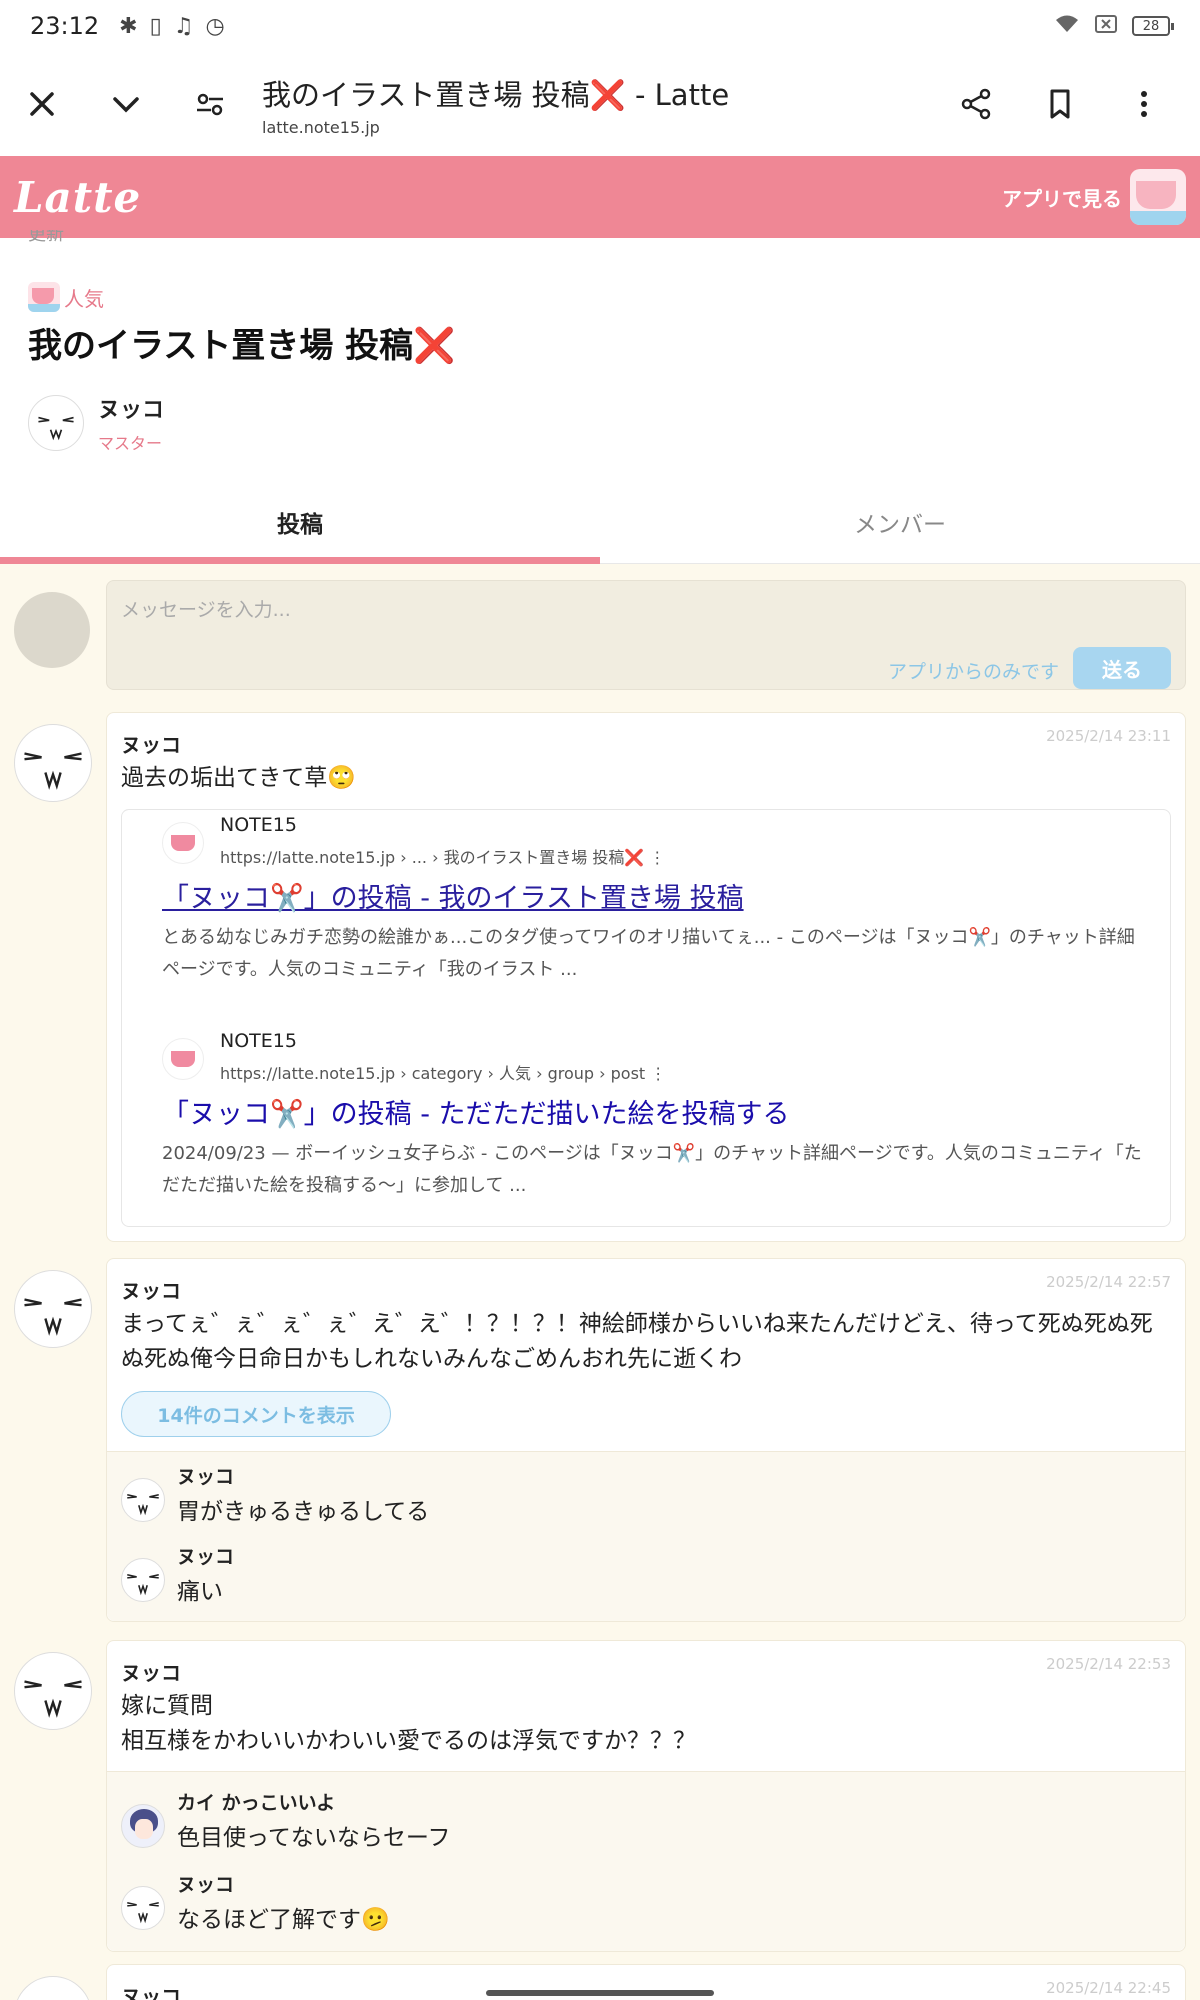 Image resolution: width=1200 pixels, height=2000 pixels. Describe the element at coordinates (1108, 1664) in the screenshot. I see `post-date: 2025/2/14 22:53` at that location.